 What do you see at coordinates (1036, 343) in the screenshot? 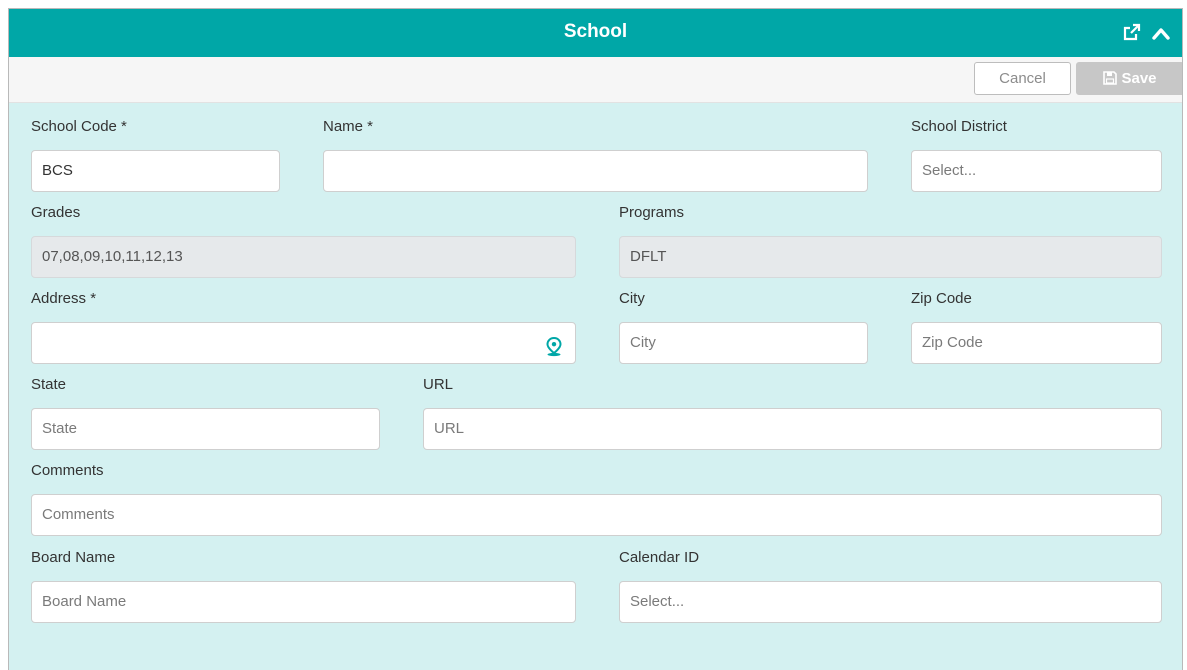
I see `zip-code-input: Zip Code` at bounding box center [1036, 343].